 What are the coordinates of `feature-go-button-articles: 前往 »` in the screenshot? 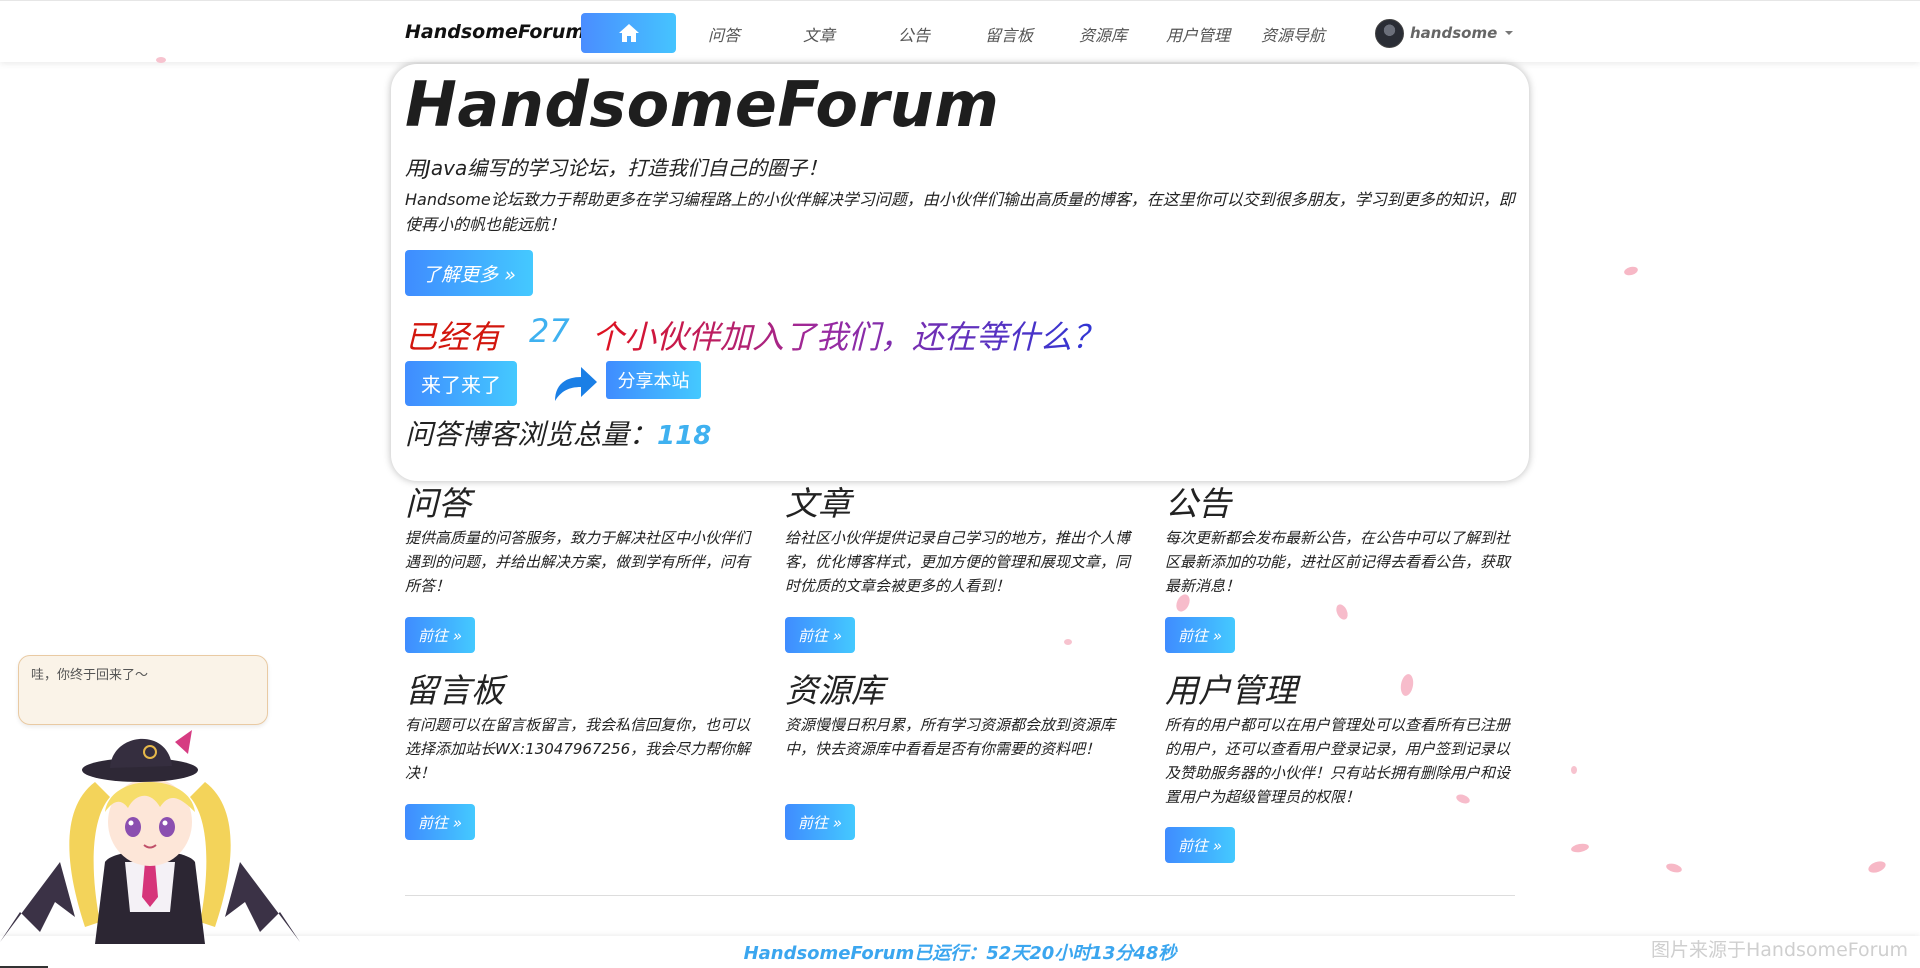 It's located at (820, 635).